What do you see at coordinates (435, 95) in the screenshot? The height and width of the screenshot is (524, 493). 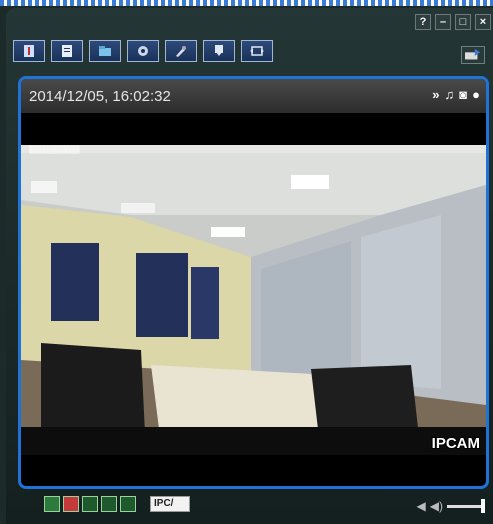 I see `forward-icon: »` at bounding box center [435, 95].